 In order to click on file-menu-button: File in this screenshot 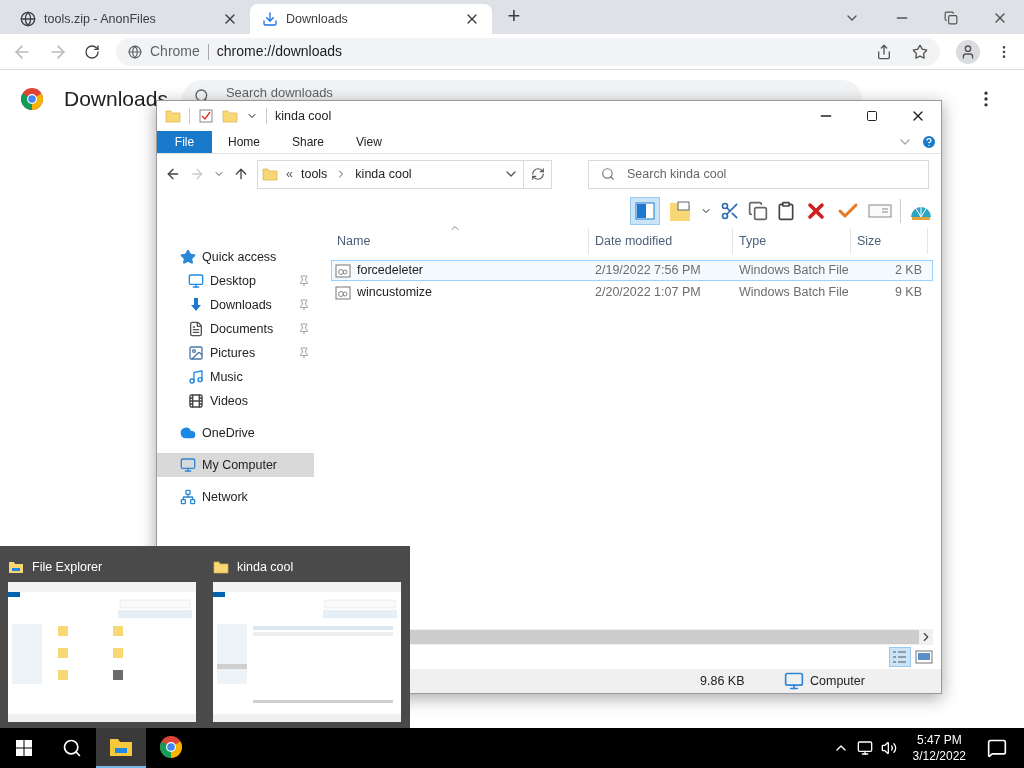, I will do `click(184, 142)`.